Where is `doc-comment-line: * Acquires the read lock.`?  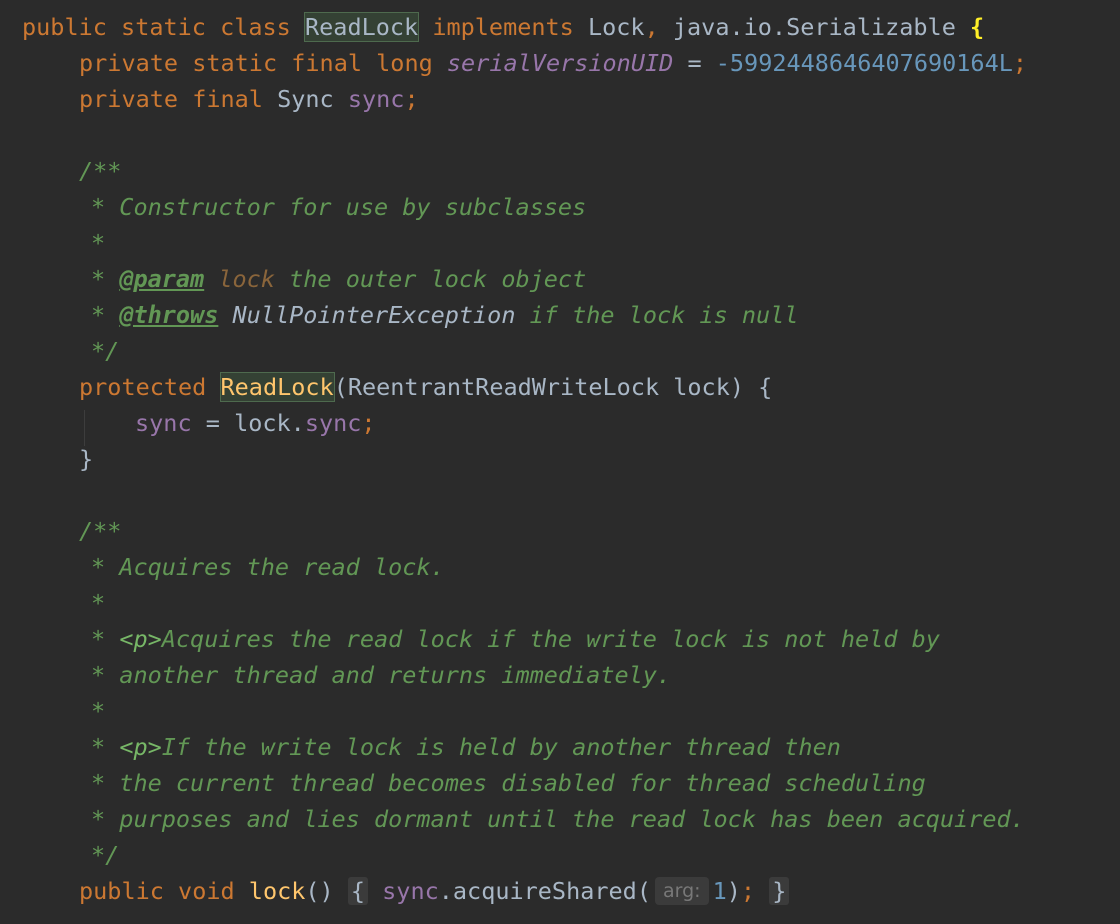
doc-comment-line: * Acquires the read lock. is located at coordinates (268, 567).